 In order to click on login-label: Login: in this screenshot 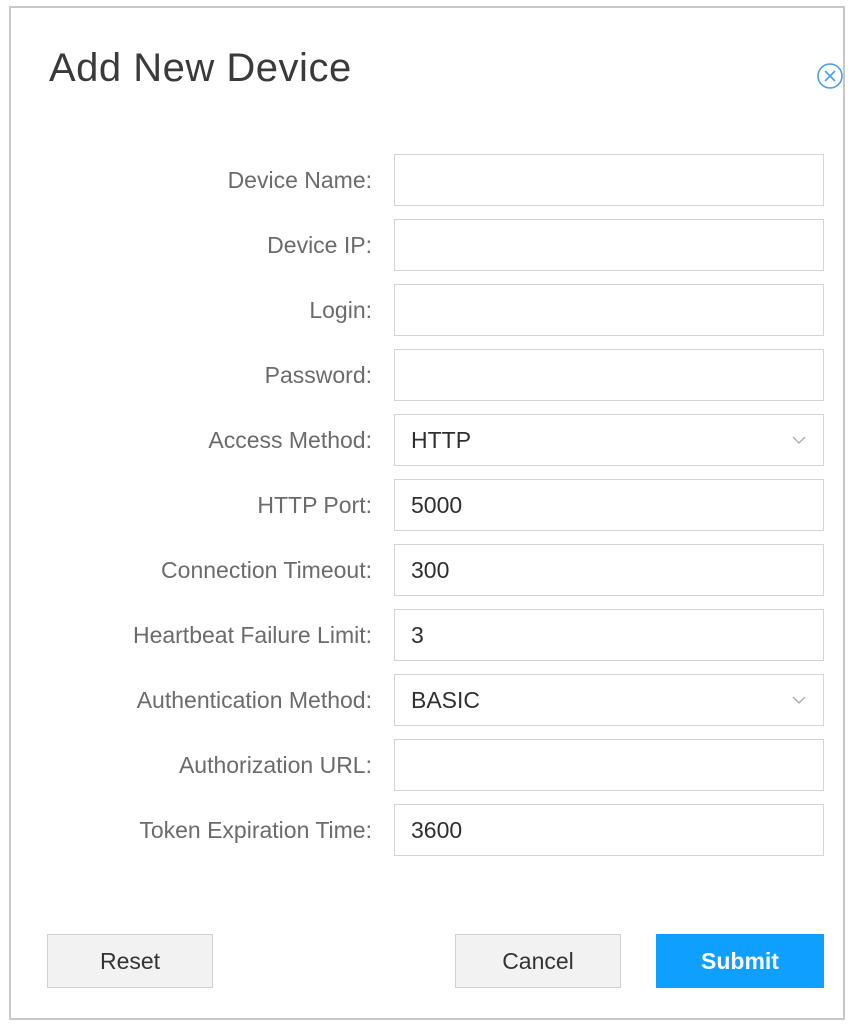, I will do `click(340, 310)`.